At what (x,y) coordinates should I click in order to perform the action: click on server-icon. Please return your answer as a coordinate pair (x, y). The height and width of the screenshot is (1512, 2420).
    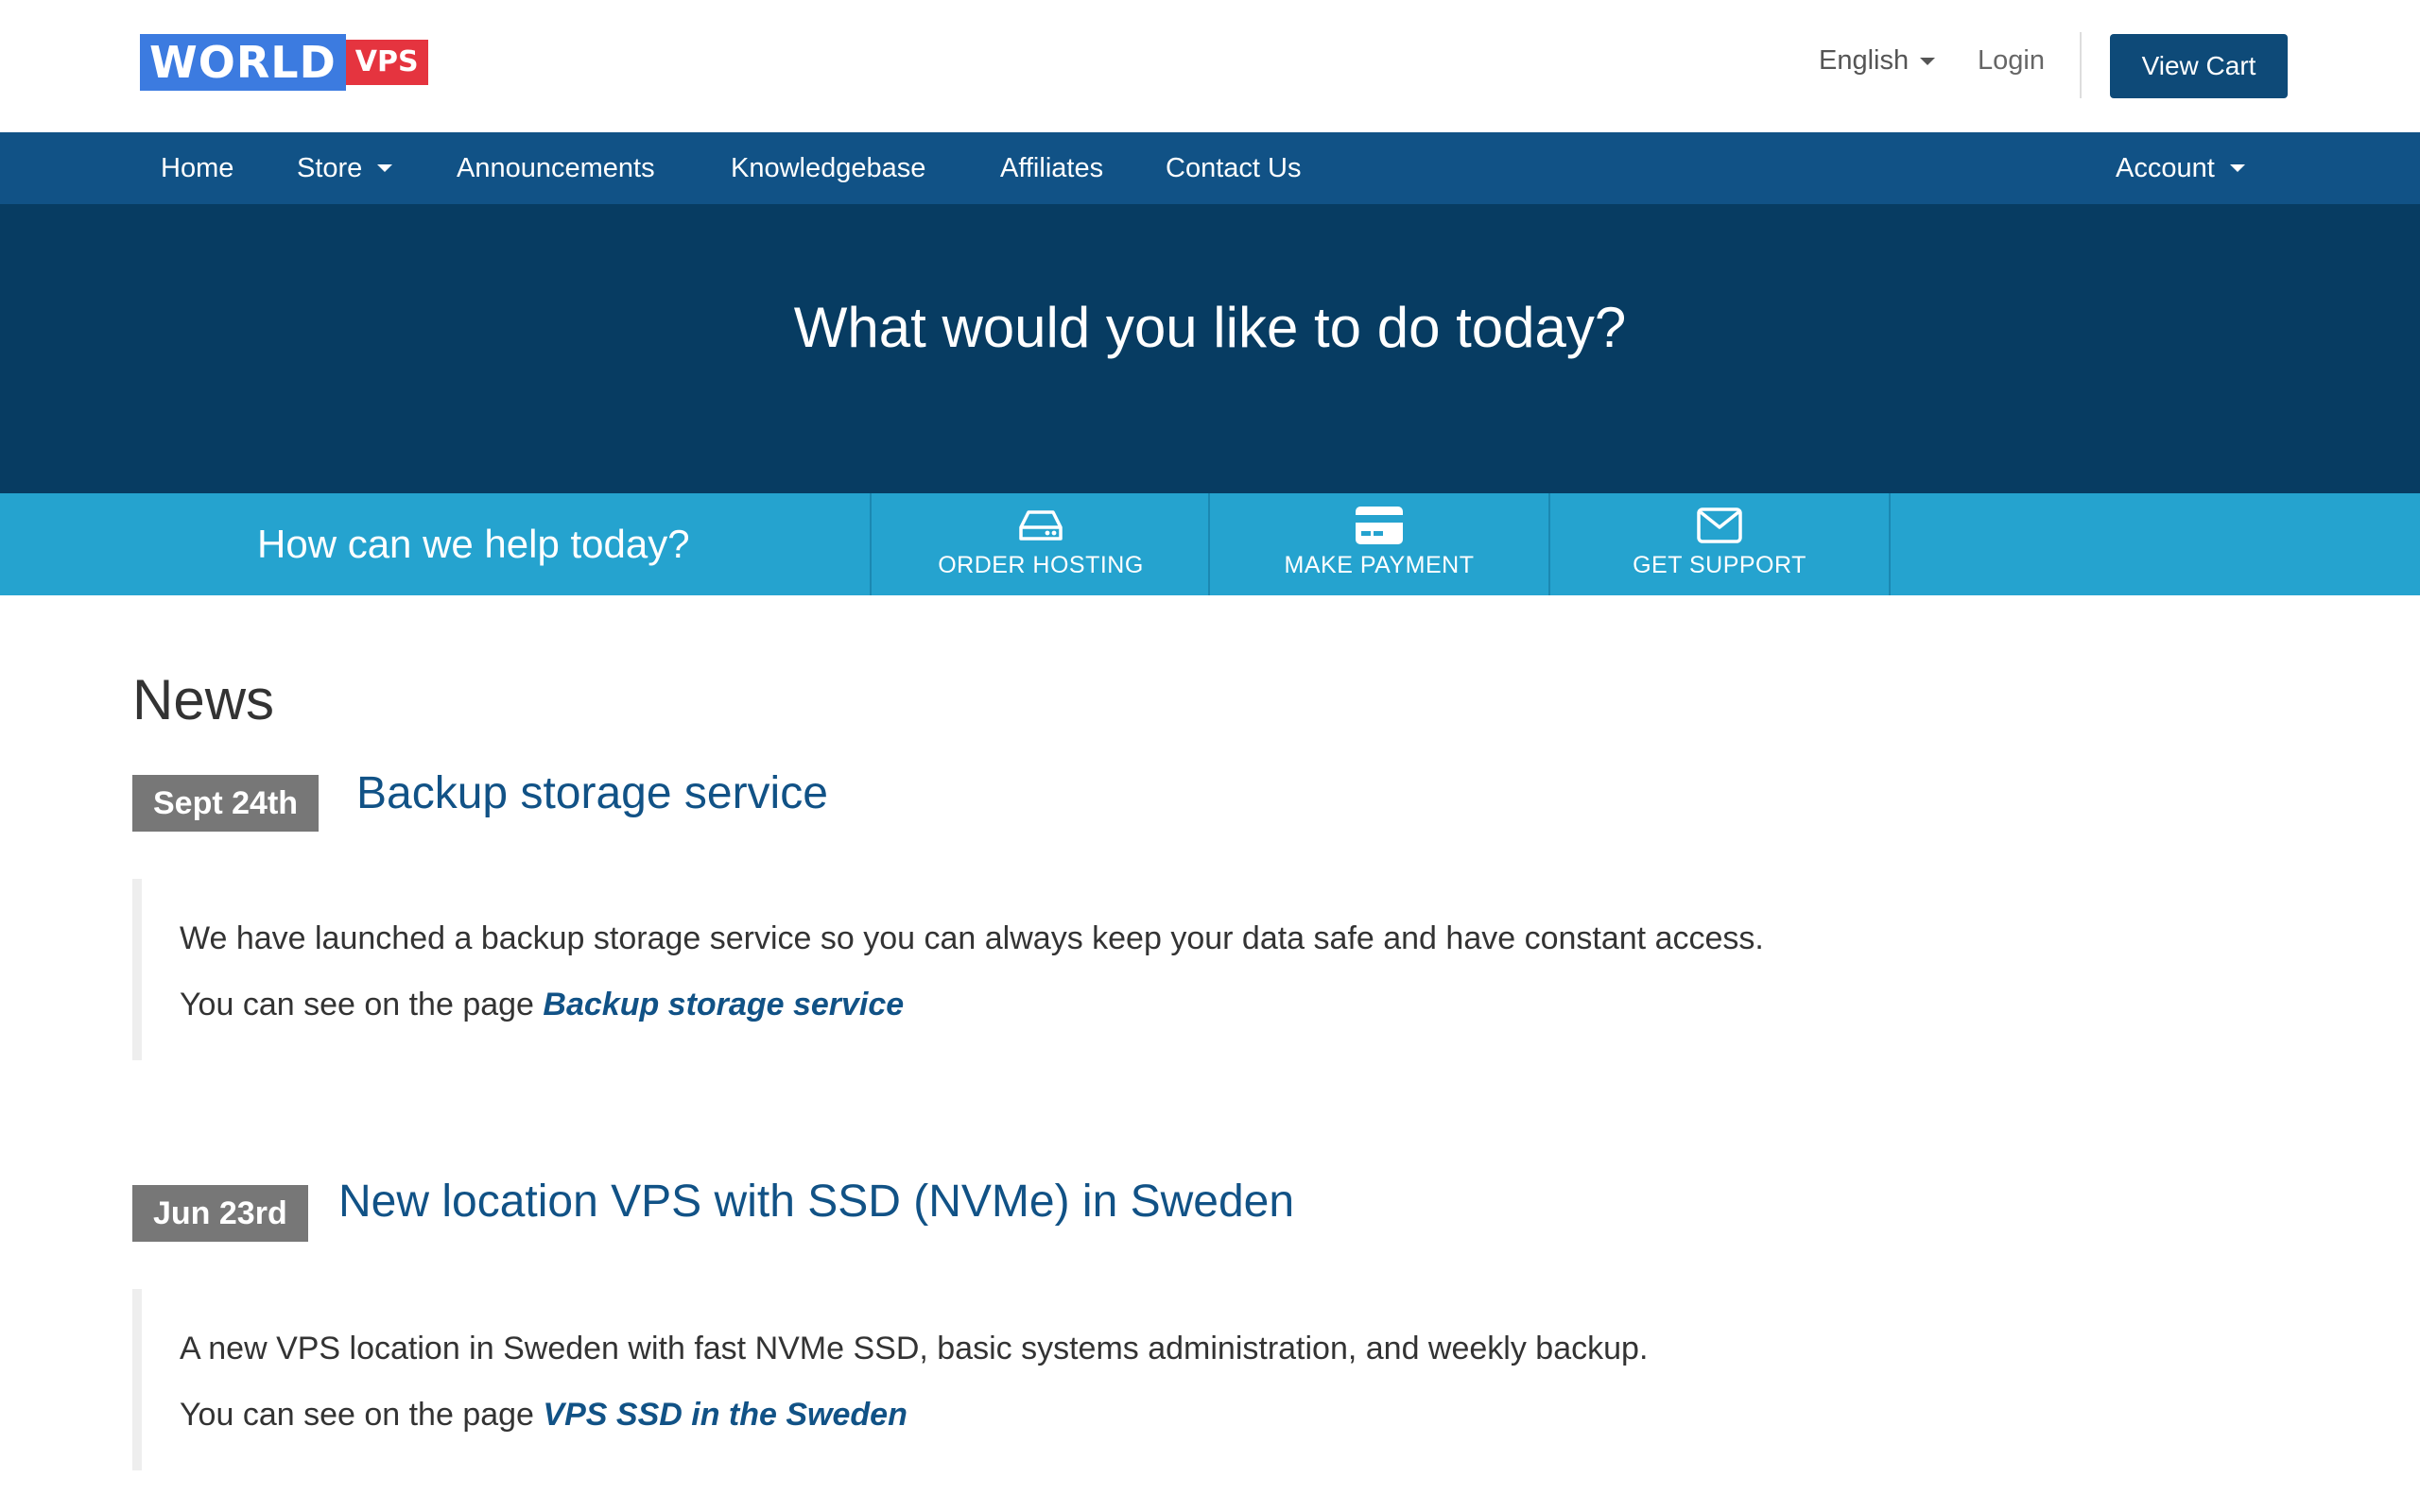
    Looking at the image, I should click on (1041, 525).